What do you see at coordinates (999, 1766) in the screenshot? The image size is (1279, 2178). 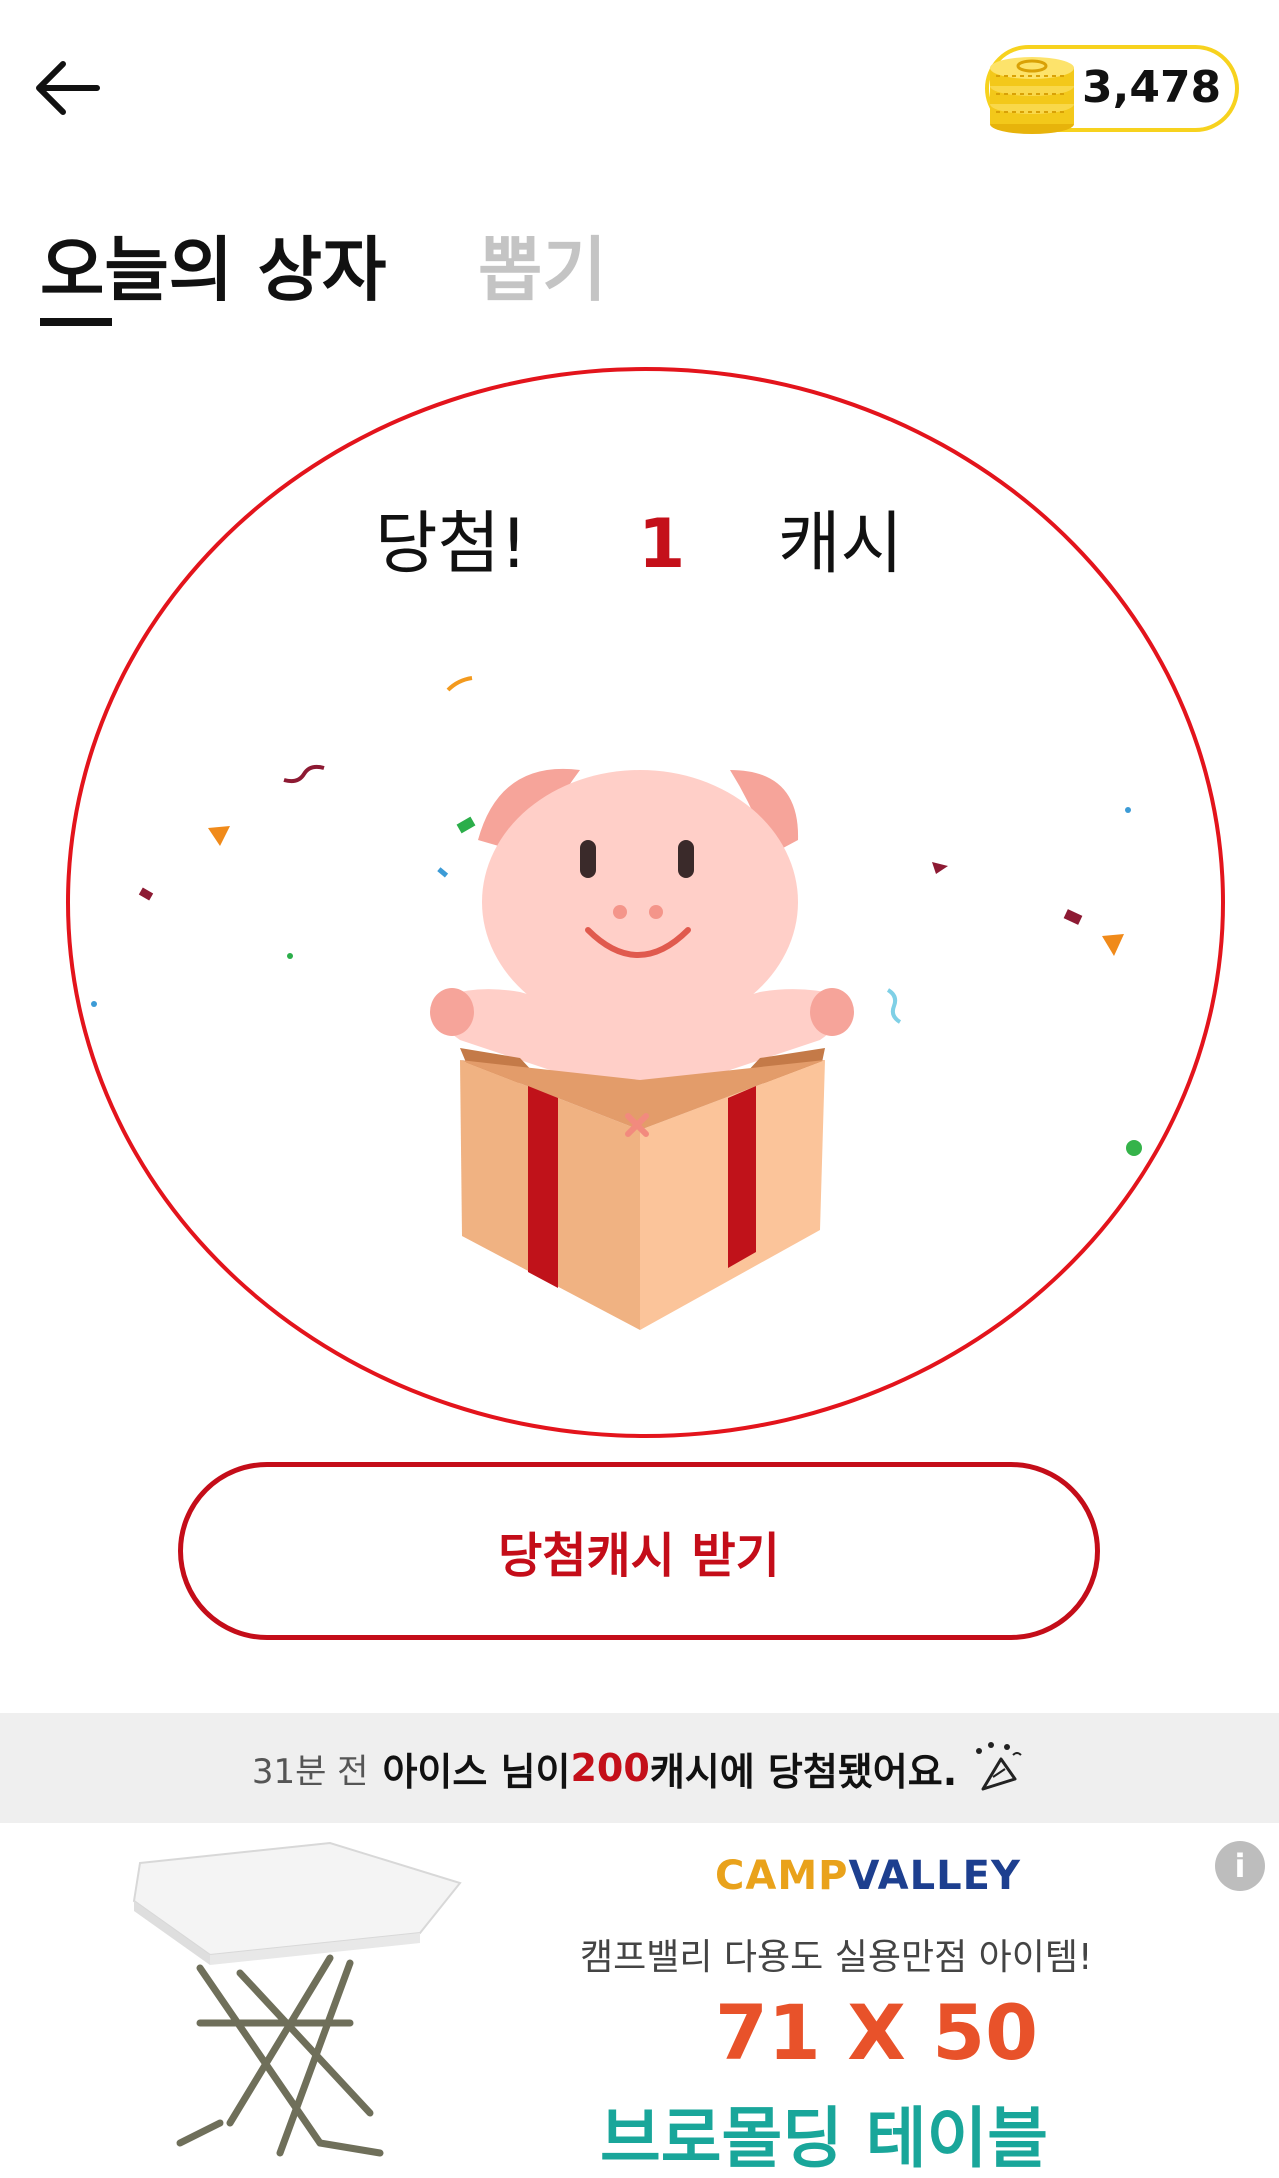 I see `party-popper-icon` at bounding box center [999, 1766].